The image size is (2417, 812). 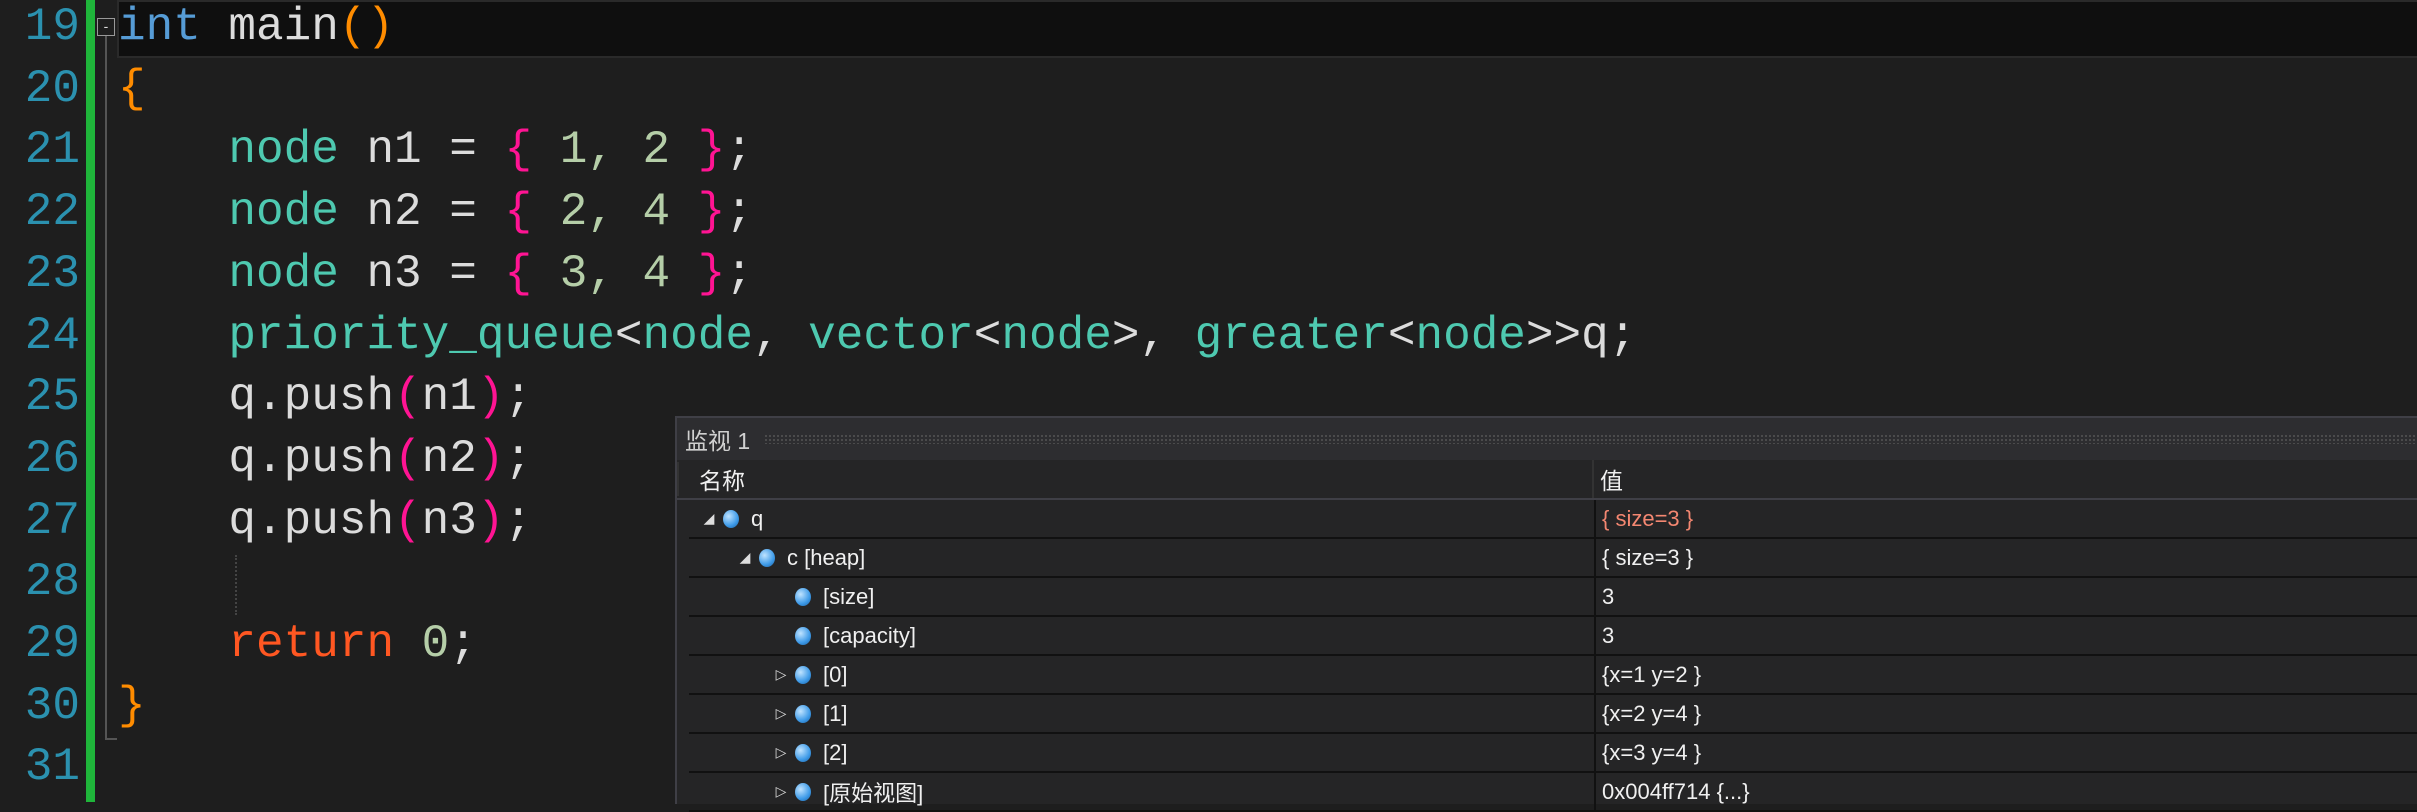 What do you see at coordinates (52, 273) in the screenshot?
I see `line-number: 23` at bounding box center [52, 273].